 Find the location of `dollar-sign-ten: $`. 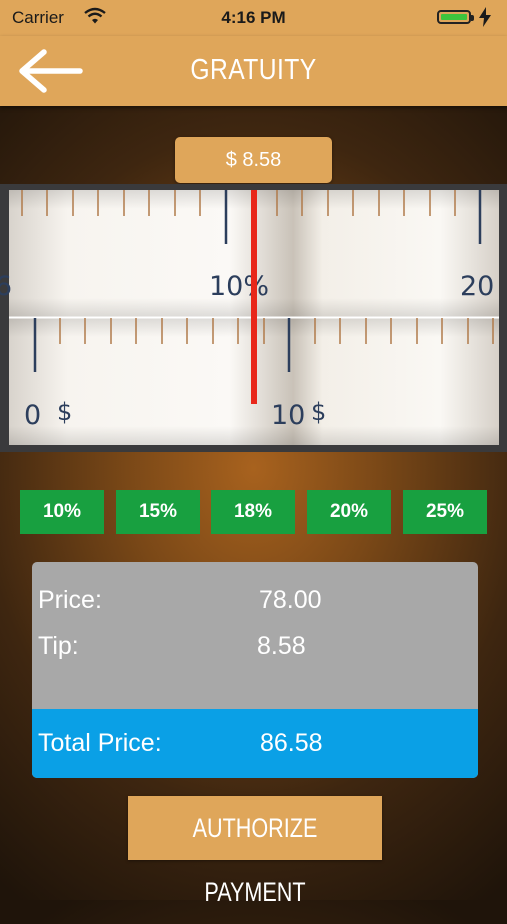

dollar-sign-ten: $ is located at coordinates (318, 412).